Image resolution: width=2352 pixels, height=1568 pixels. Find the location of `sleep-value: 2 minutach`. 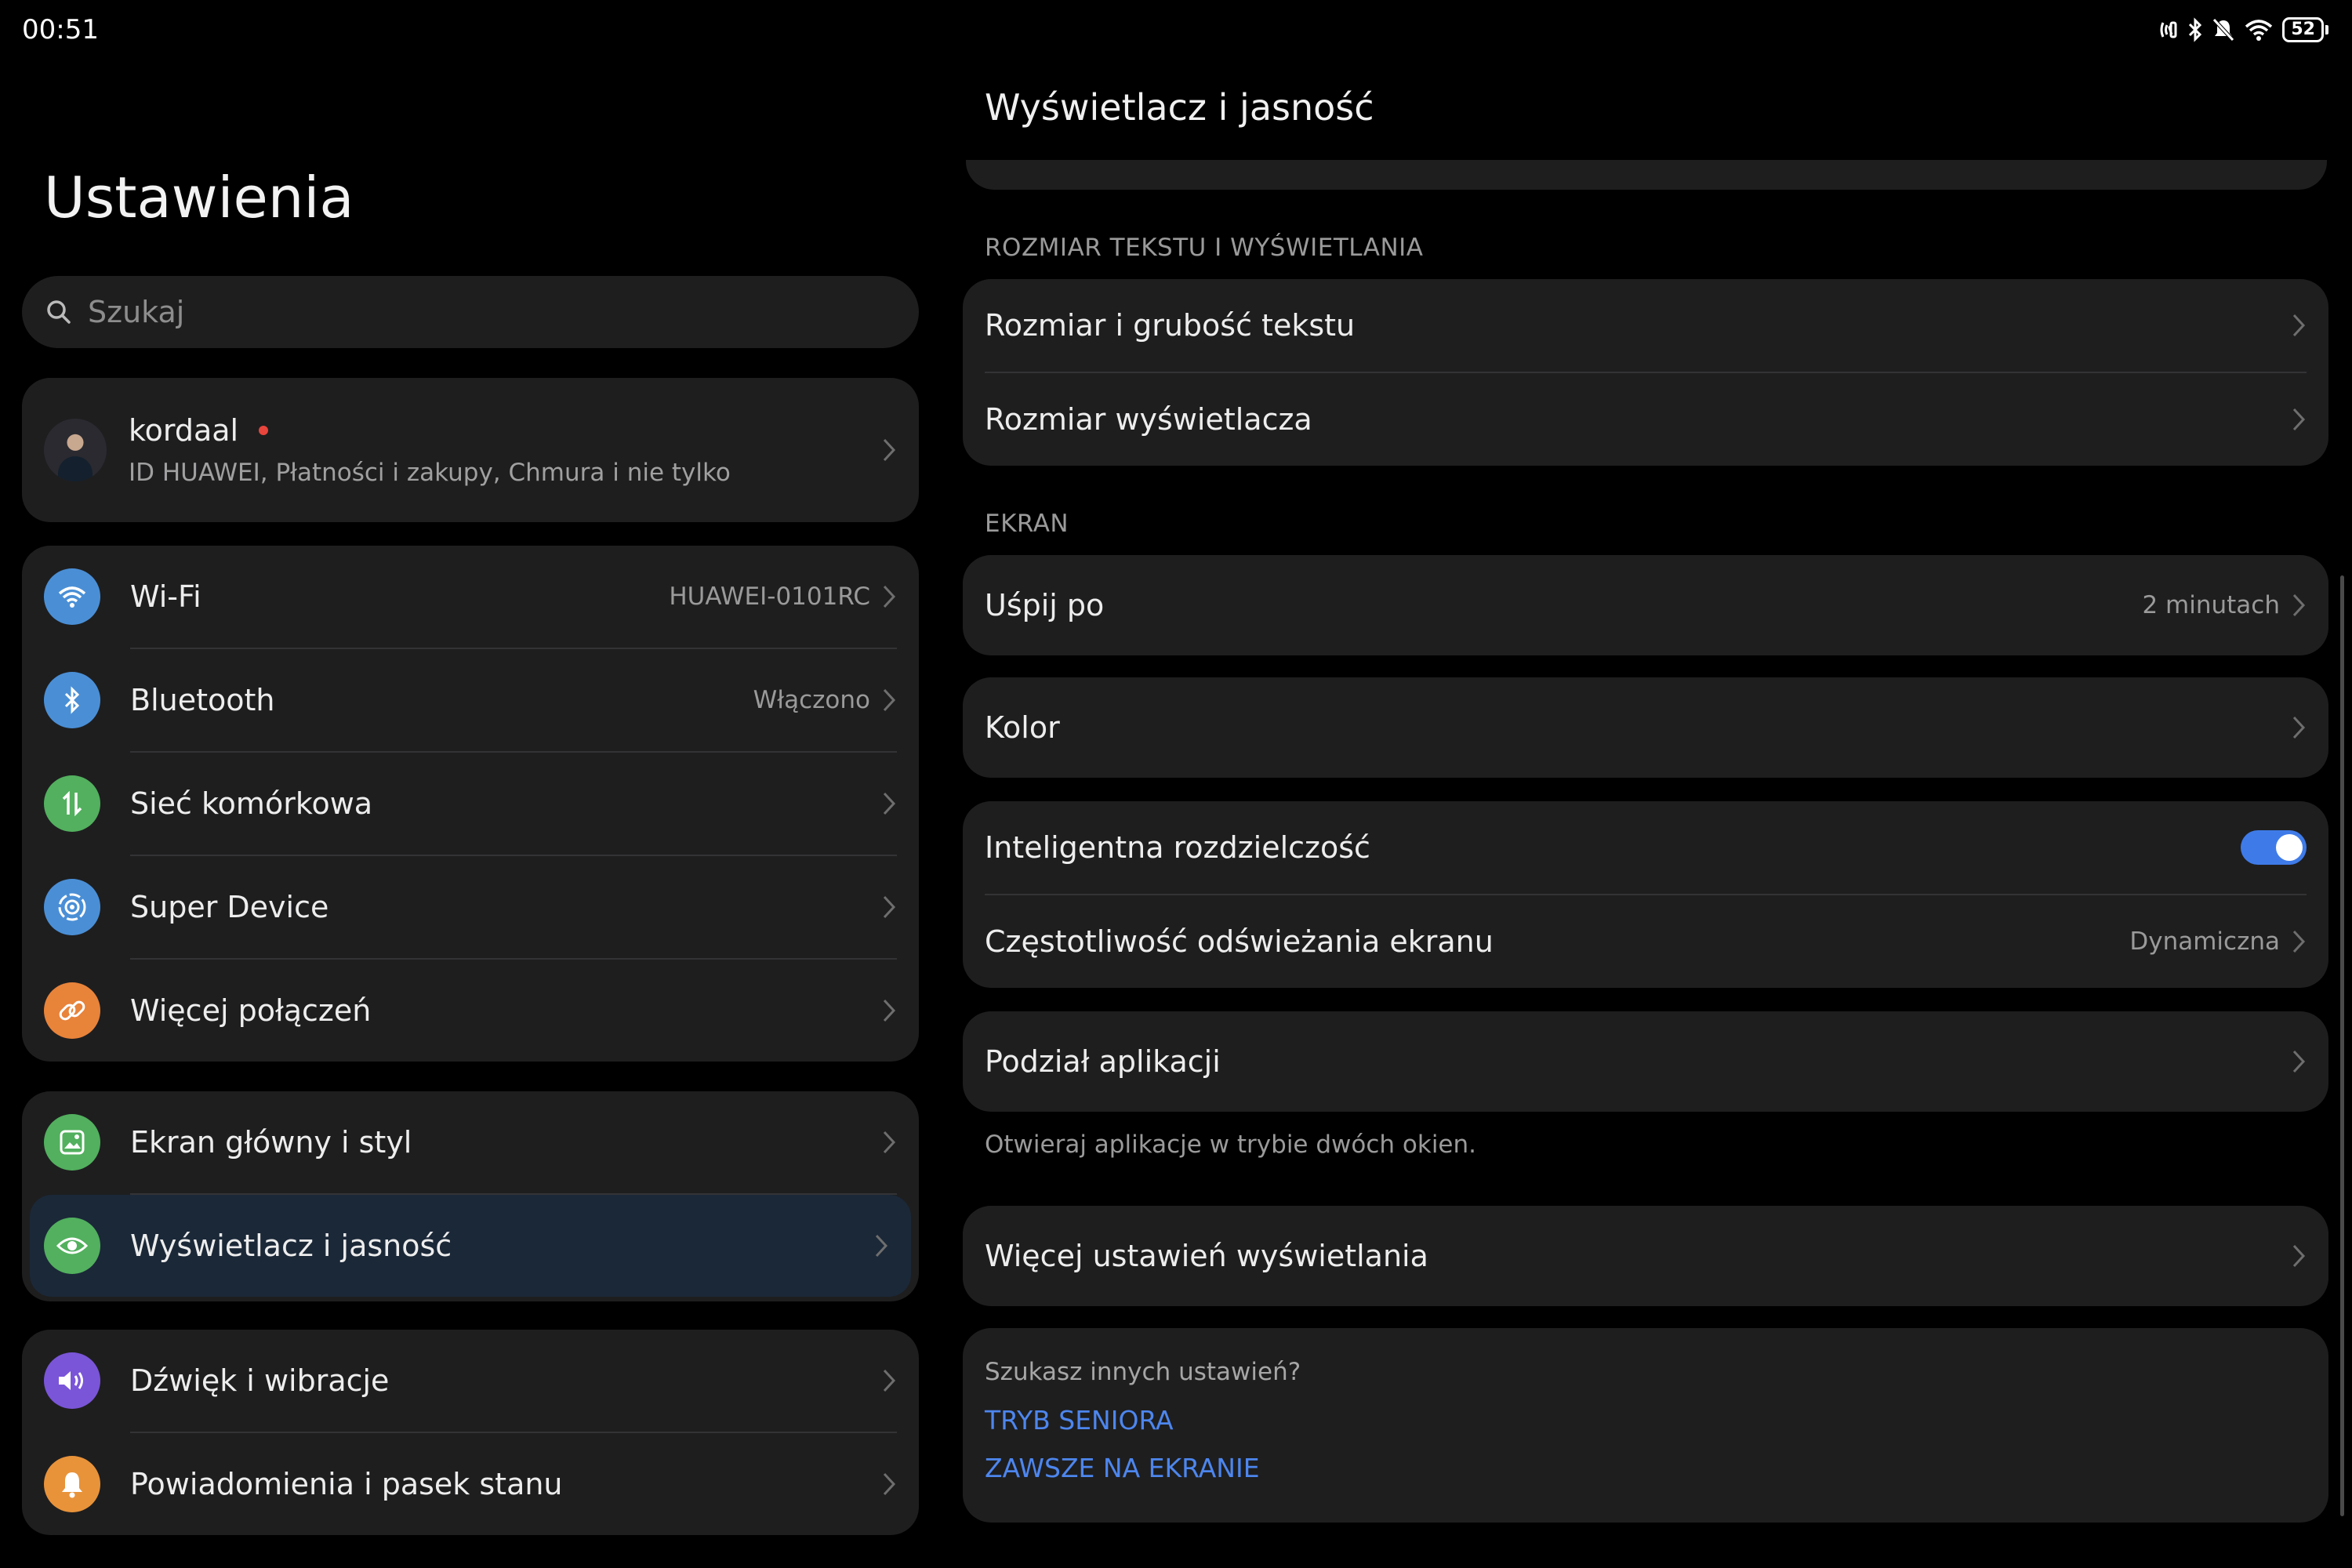

sleep-value: 2 minutach is located at coordinates (2211, 605).